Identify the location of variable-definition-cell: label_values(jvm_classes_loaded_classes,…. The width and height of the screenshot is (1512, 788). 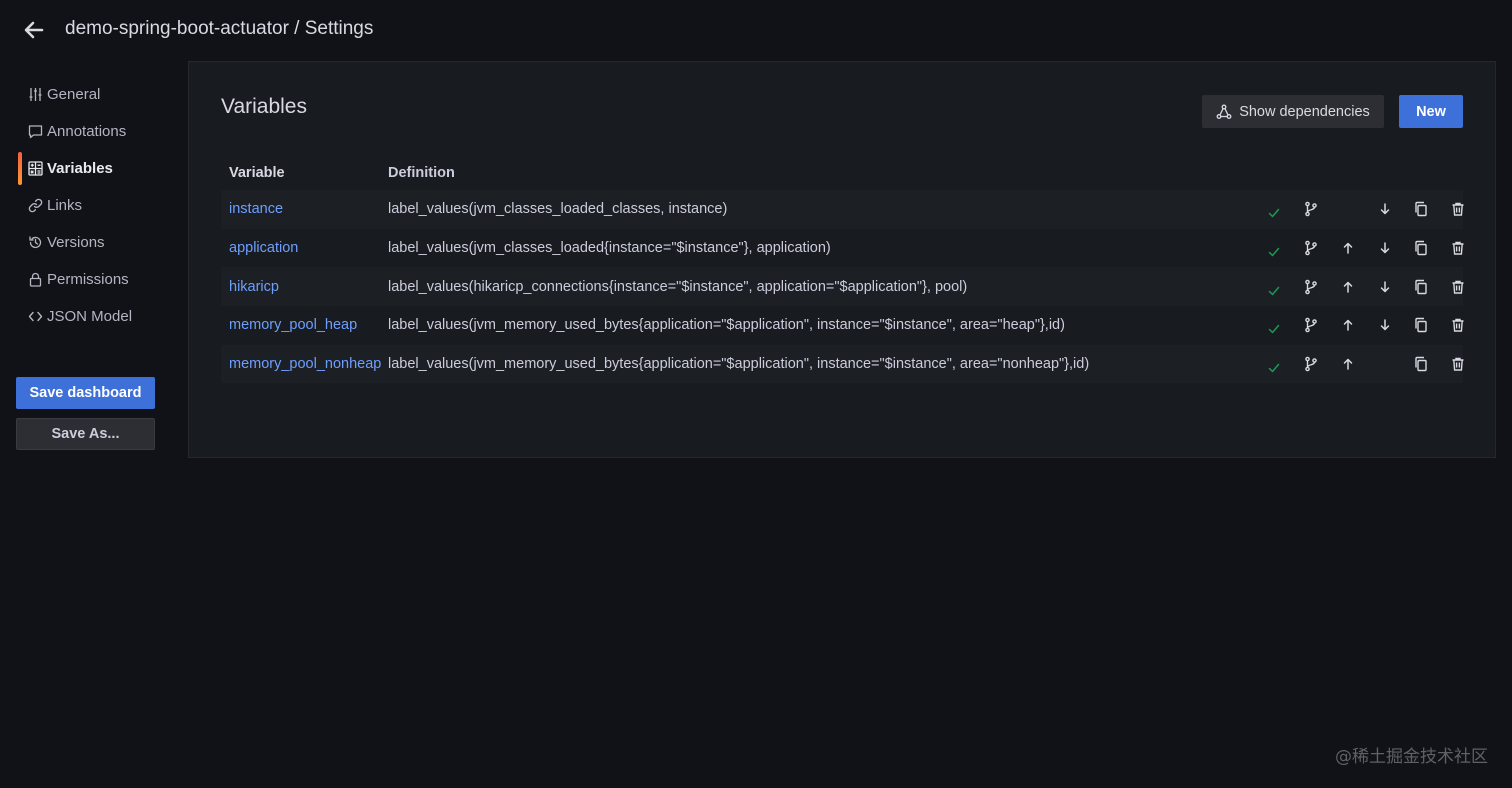
(558, 209).